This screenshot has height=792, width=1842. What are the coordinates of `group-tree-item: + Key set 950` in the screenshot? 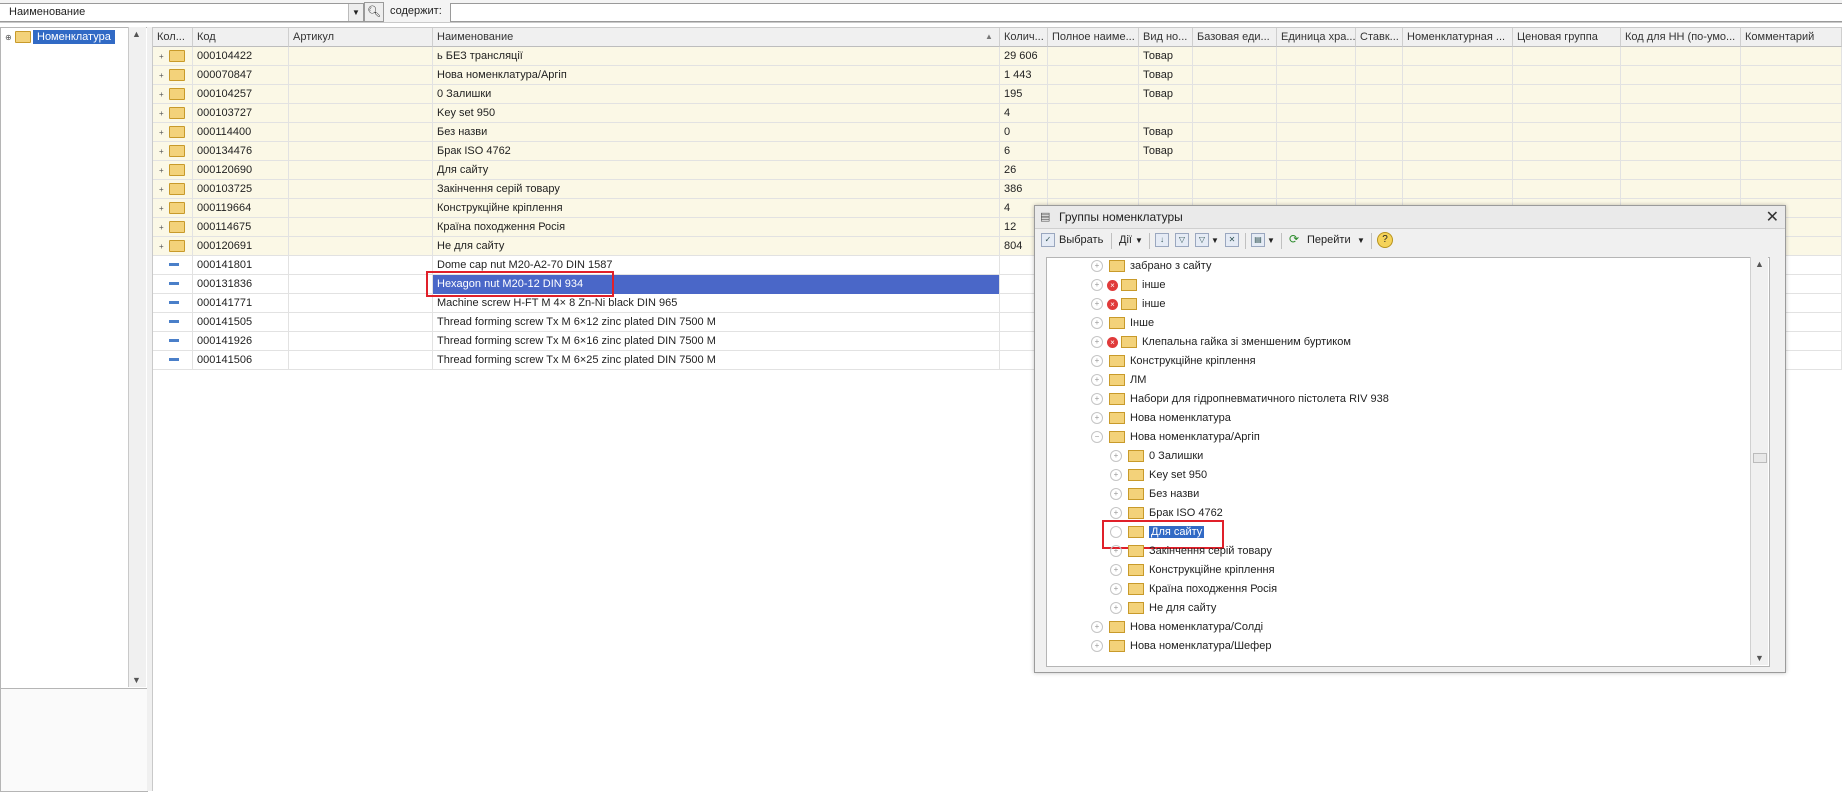 It's located at (1158, 478).